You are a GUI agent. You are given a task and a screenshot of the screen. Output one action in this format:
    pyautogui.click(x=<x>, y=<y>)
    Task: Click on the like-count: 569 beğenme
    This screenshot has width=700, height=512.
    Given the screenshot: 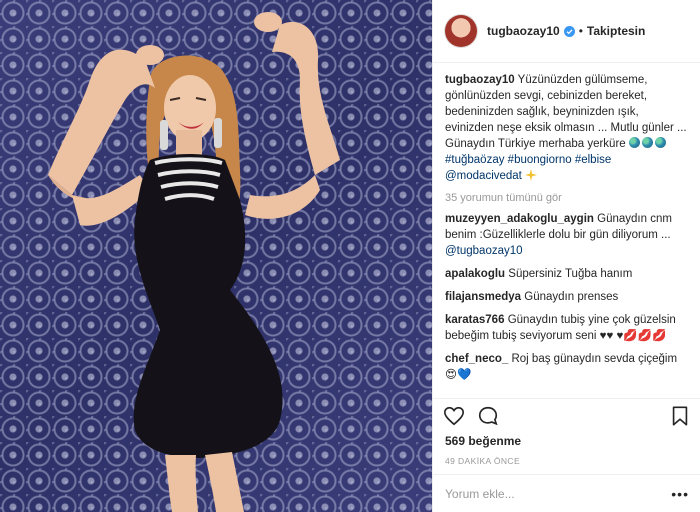 What is the action you would take?
    pyautogui.click(x=483, y=441)
    